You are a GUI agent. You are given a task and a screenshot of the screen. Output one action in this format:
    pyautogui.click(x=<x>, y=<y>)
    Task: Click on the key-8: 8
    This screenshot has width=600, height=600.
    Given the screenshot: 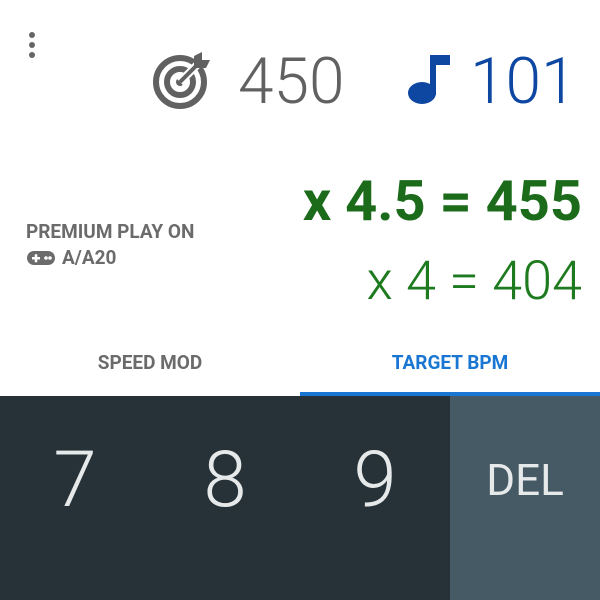 What is the action you would take?
    pyautogui.click(x=225, y=498)
    